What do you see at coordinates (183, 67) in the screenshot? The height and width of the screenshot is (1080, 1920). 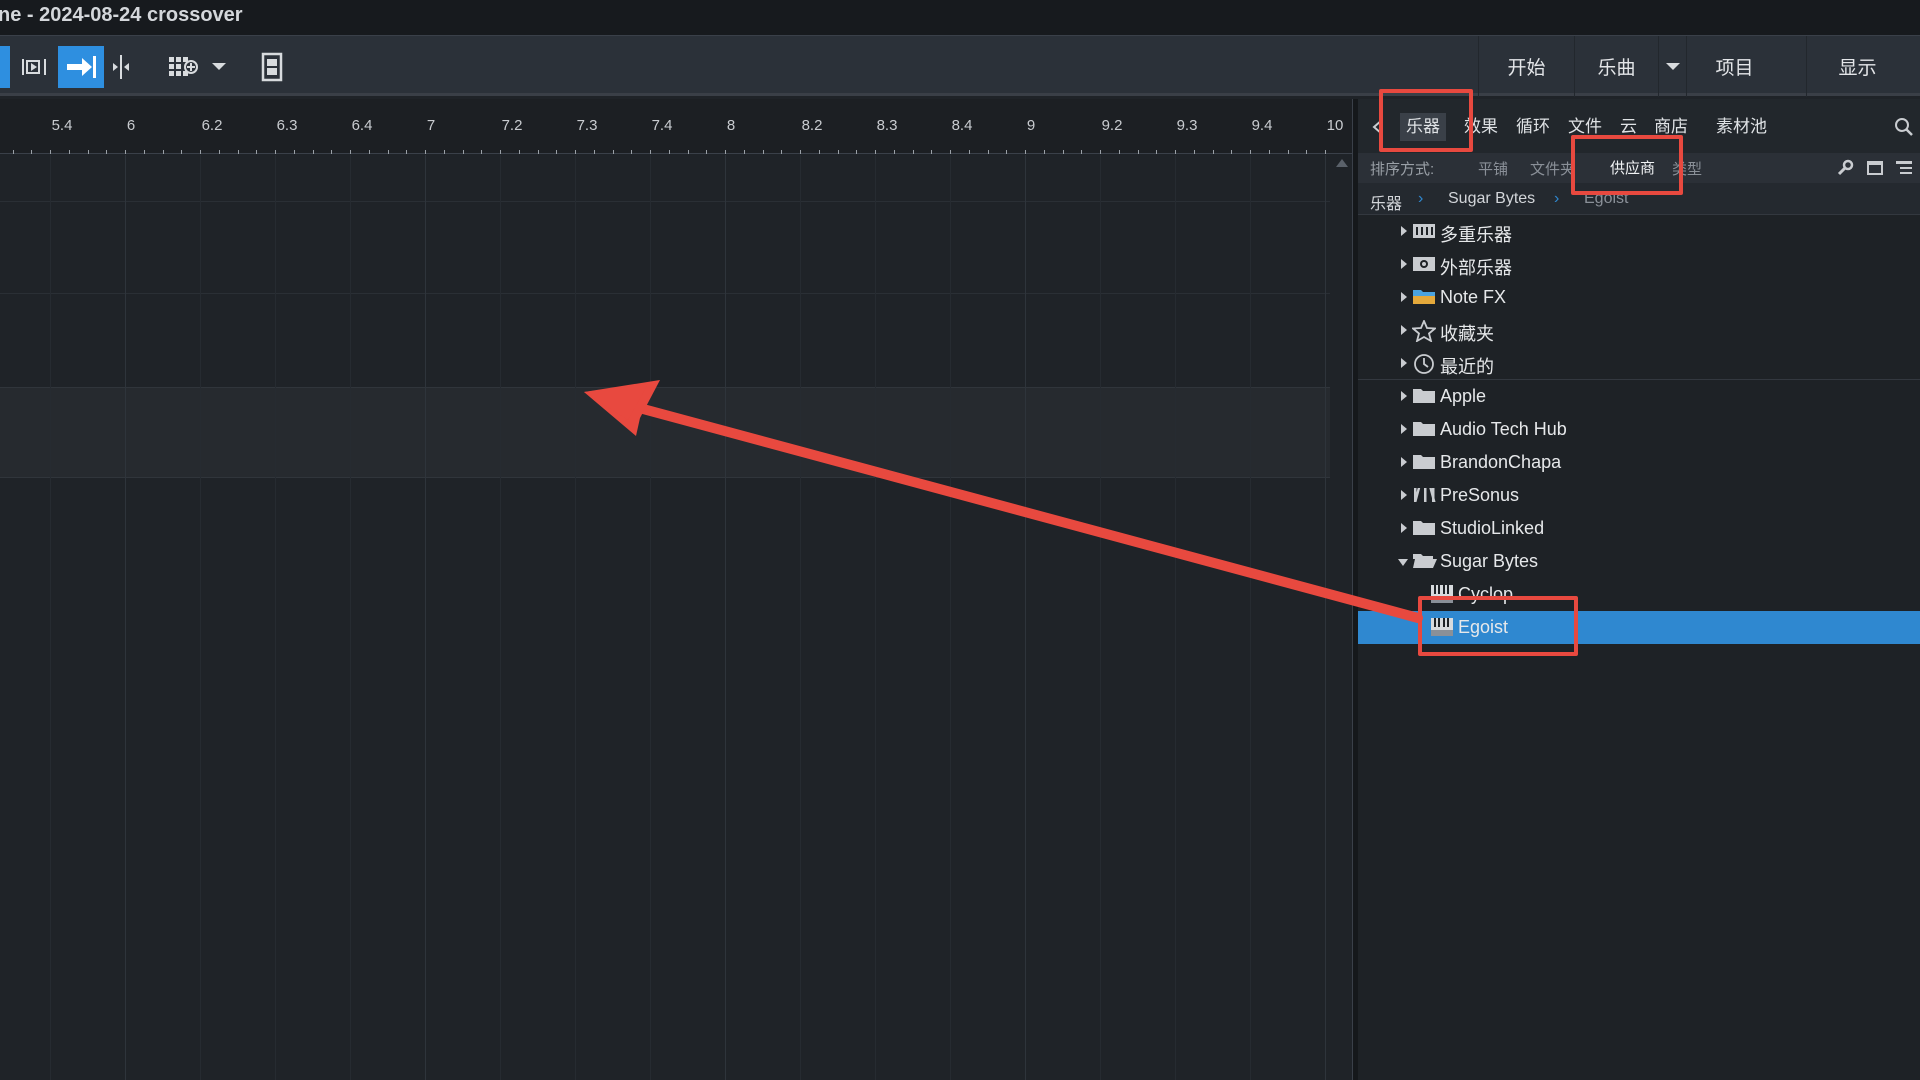 I see `grid-snap-button` at bounding box center [183, 67].